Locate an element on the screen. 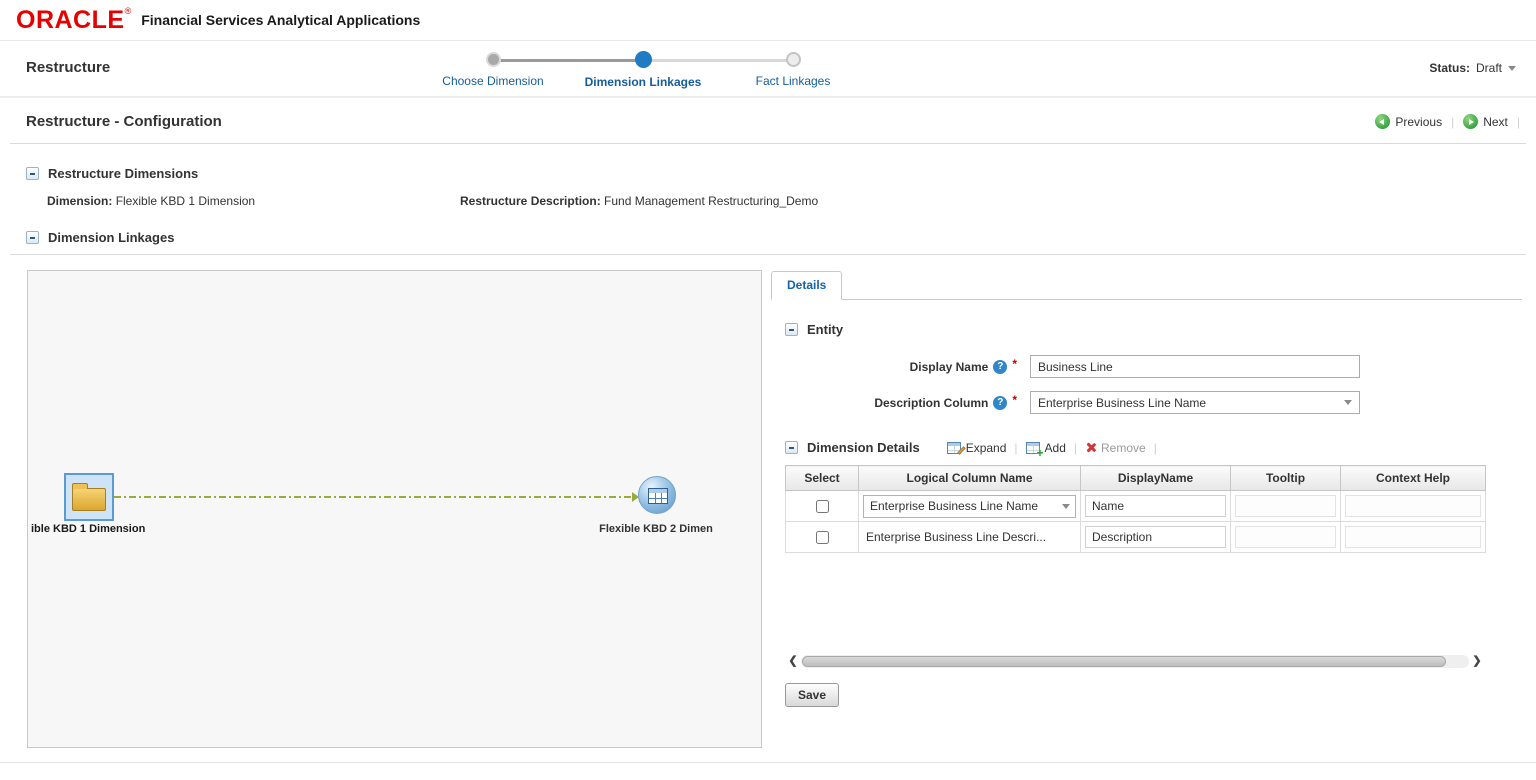  dimension-table-icon is located at coordinates (658, 496).